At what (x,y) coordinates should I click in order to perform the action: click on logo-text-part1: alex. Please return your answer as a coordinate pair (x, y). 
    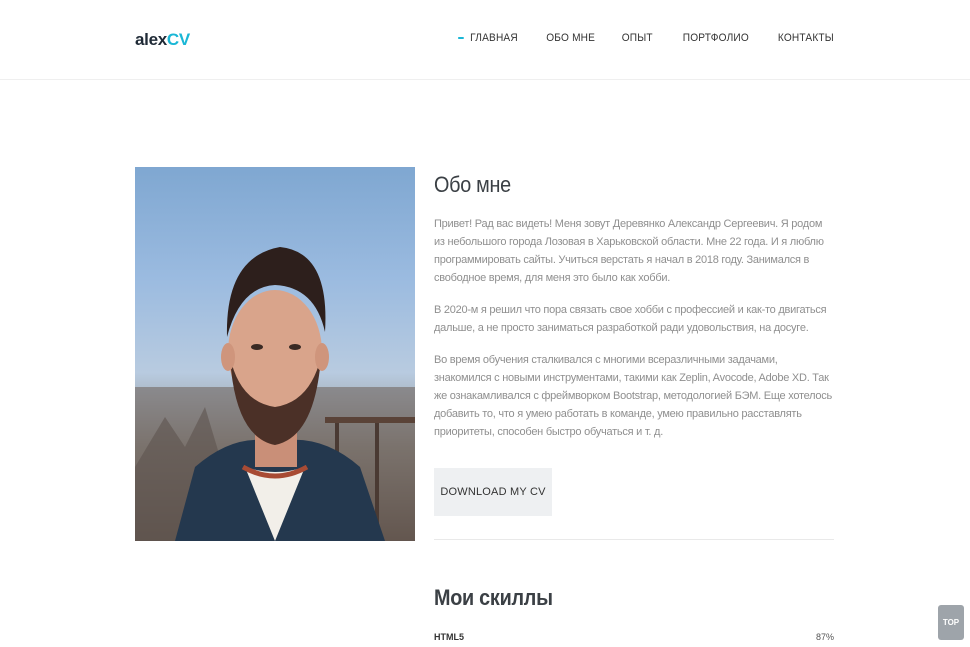
    Looking at the image, I should click on (151, 39).